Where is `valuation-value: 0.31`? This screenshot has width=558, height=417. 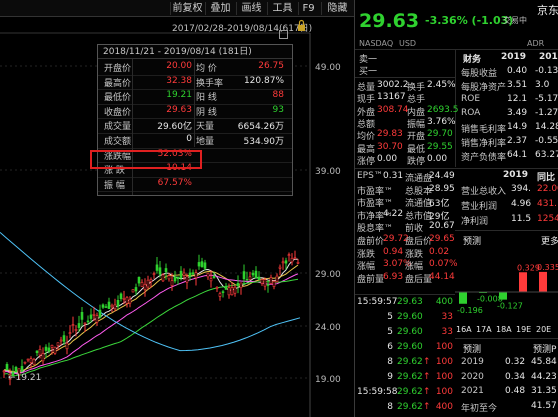
valuation-value: 0.31 is located at coordinates (393, 176).